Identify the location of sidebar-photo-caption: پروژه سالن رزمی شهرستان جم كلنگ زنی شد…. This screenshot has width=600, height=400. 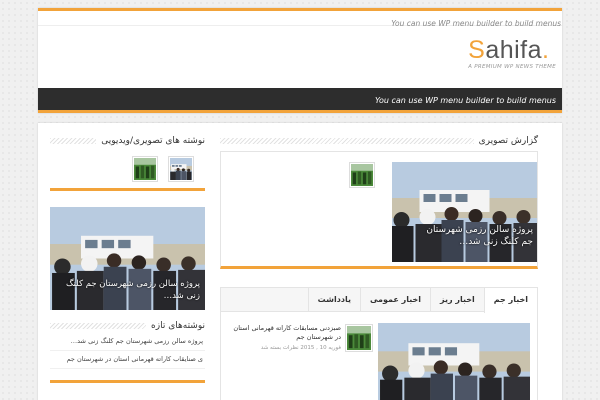
(127, 290).